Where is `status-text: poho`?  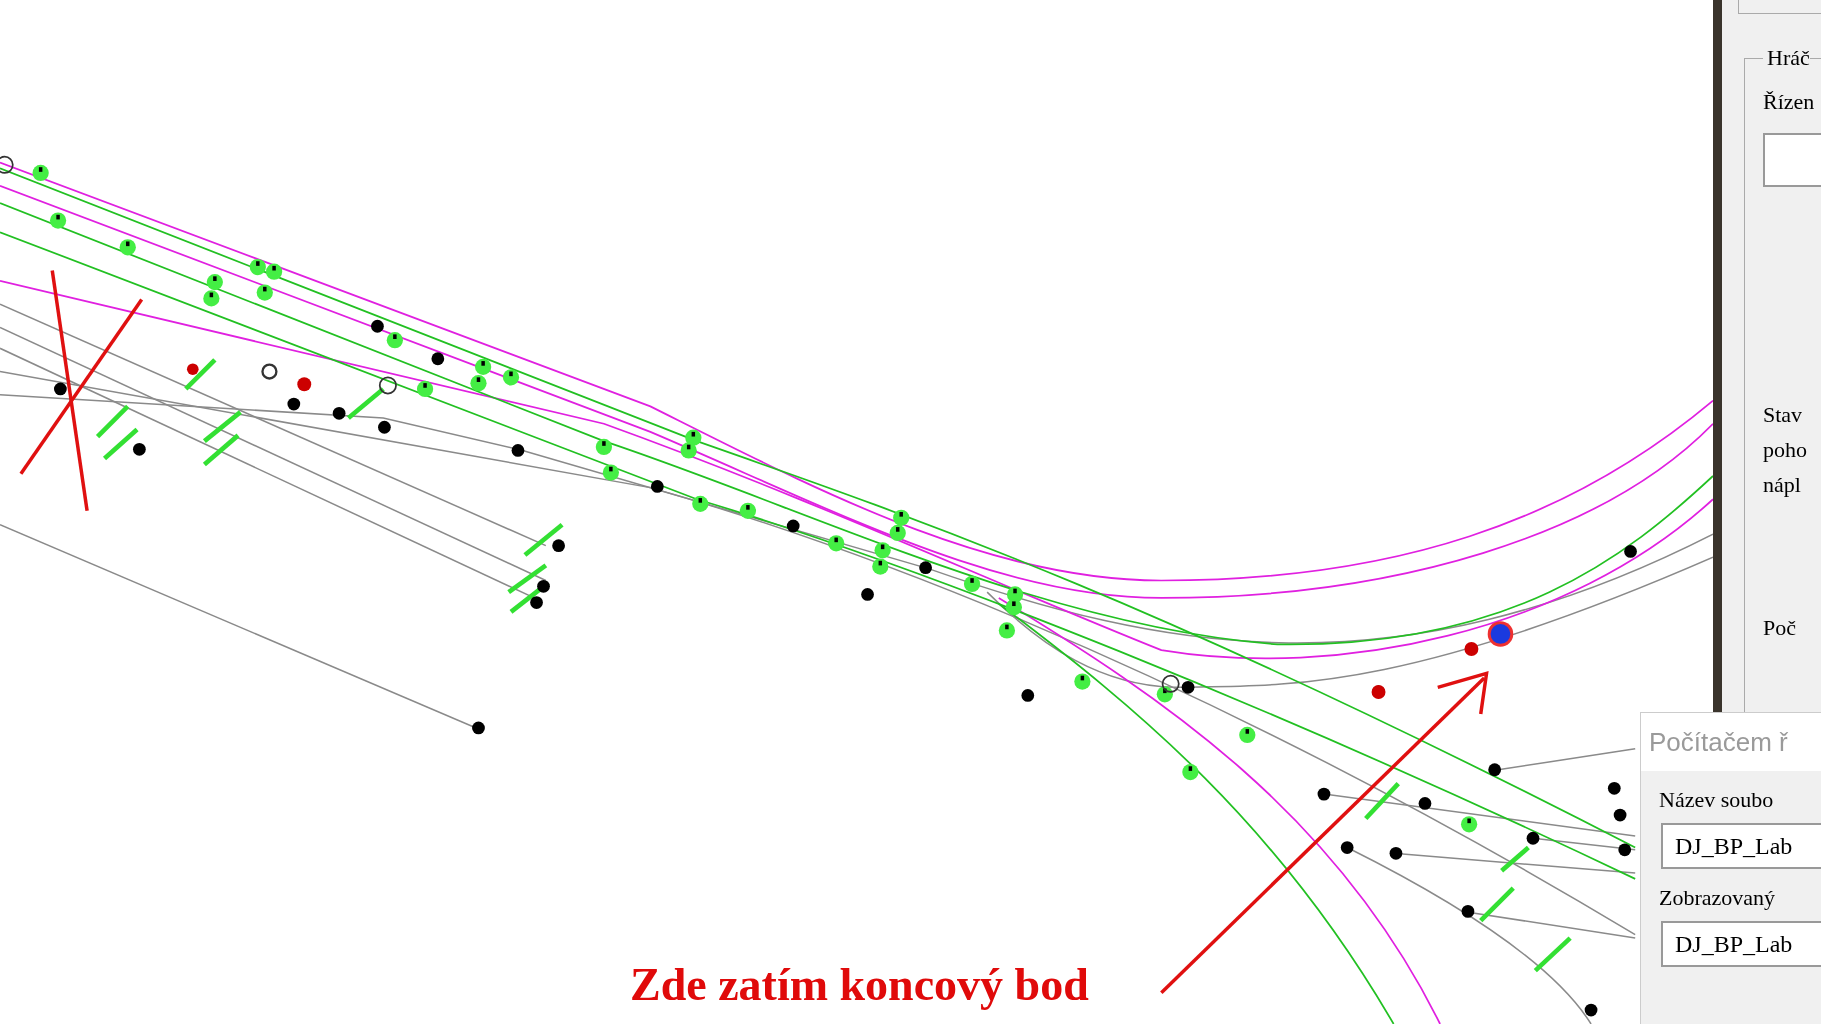
status-text: poho is located at coordinates (1785, 450).